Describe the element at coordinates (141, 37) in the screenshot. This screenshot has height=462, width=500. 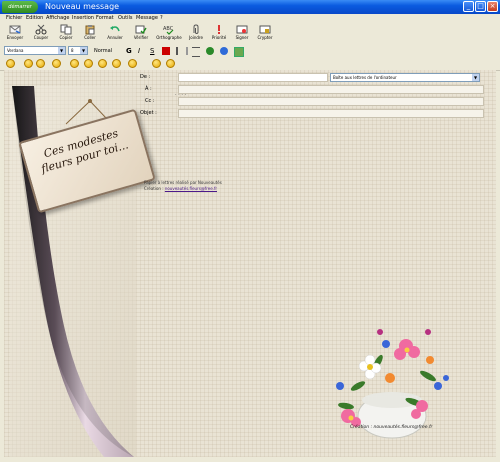
I see `check-names-label: Vérifier` at that location.